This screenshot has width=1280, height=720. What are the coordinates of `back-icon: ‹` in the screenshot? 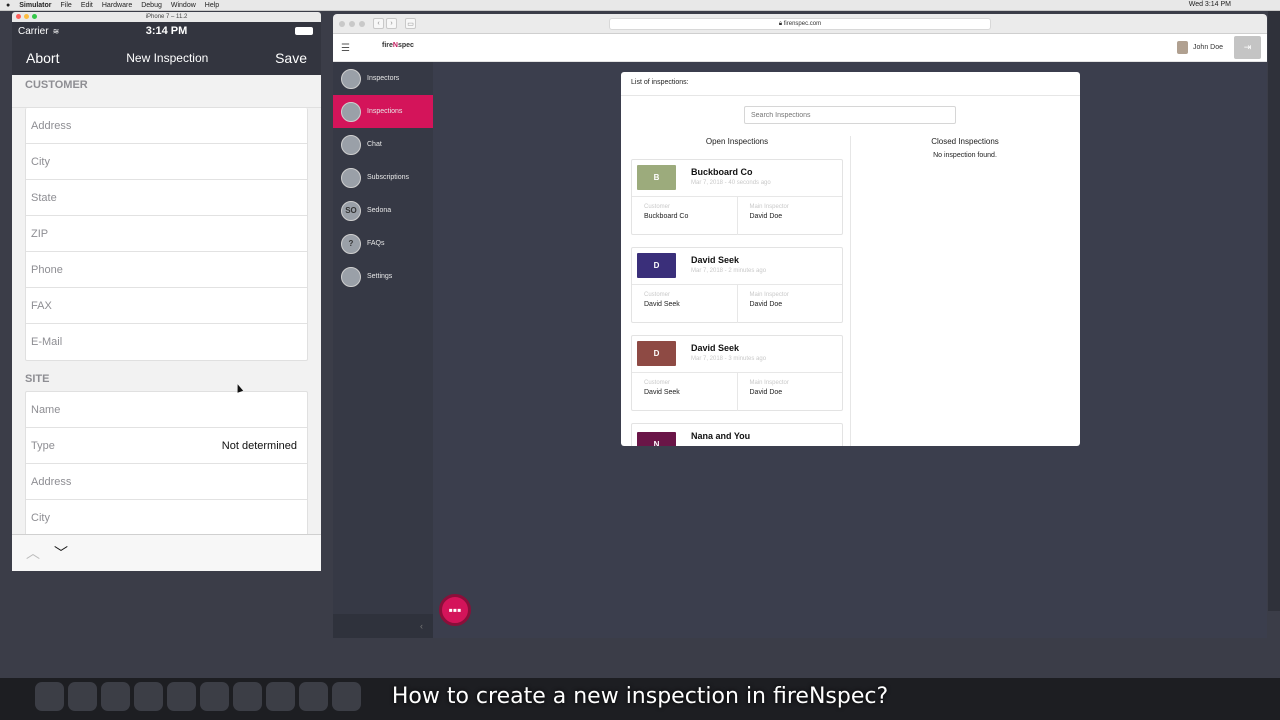 It's located at (378, 23).